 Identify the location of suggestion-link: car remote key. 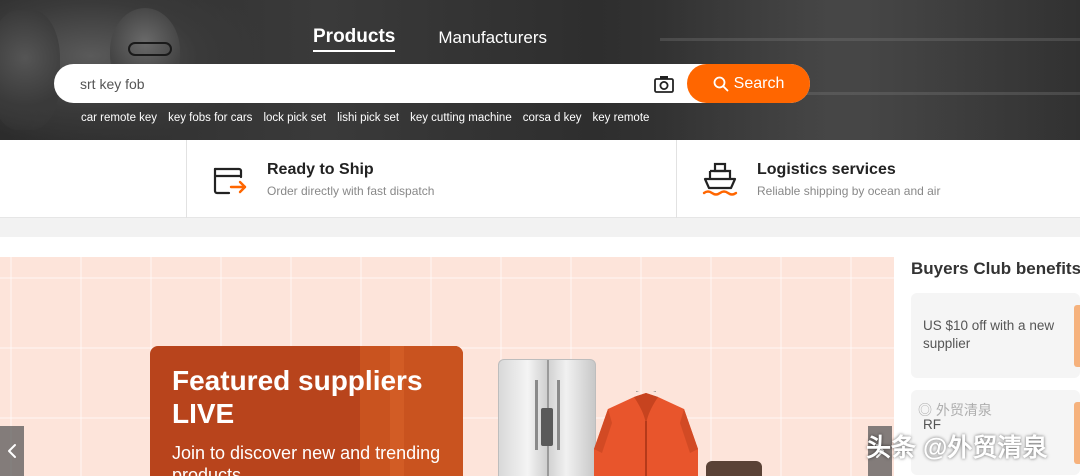
(119, 118).